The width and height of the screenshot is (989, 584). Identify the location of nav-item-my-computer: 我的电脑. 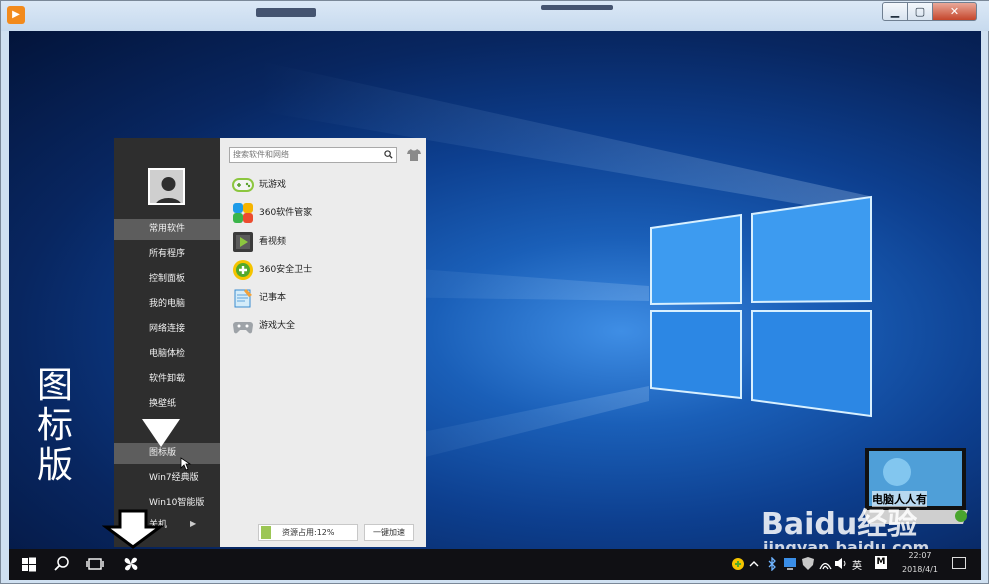
(167, 304).